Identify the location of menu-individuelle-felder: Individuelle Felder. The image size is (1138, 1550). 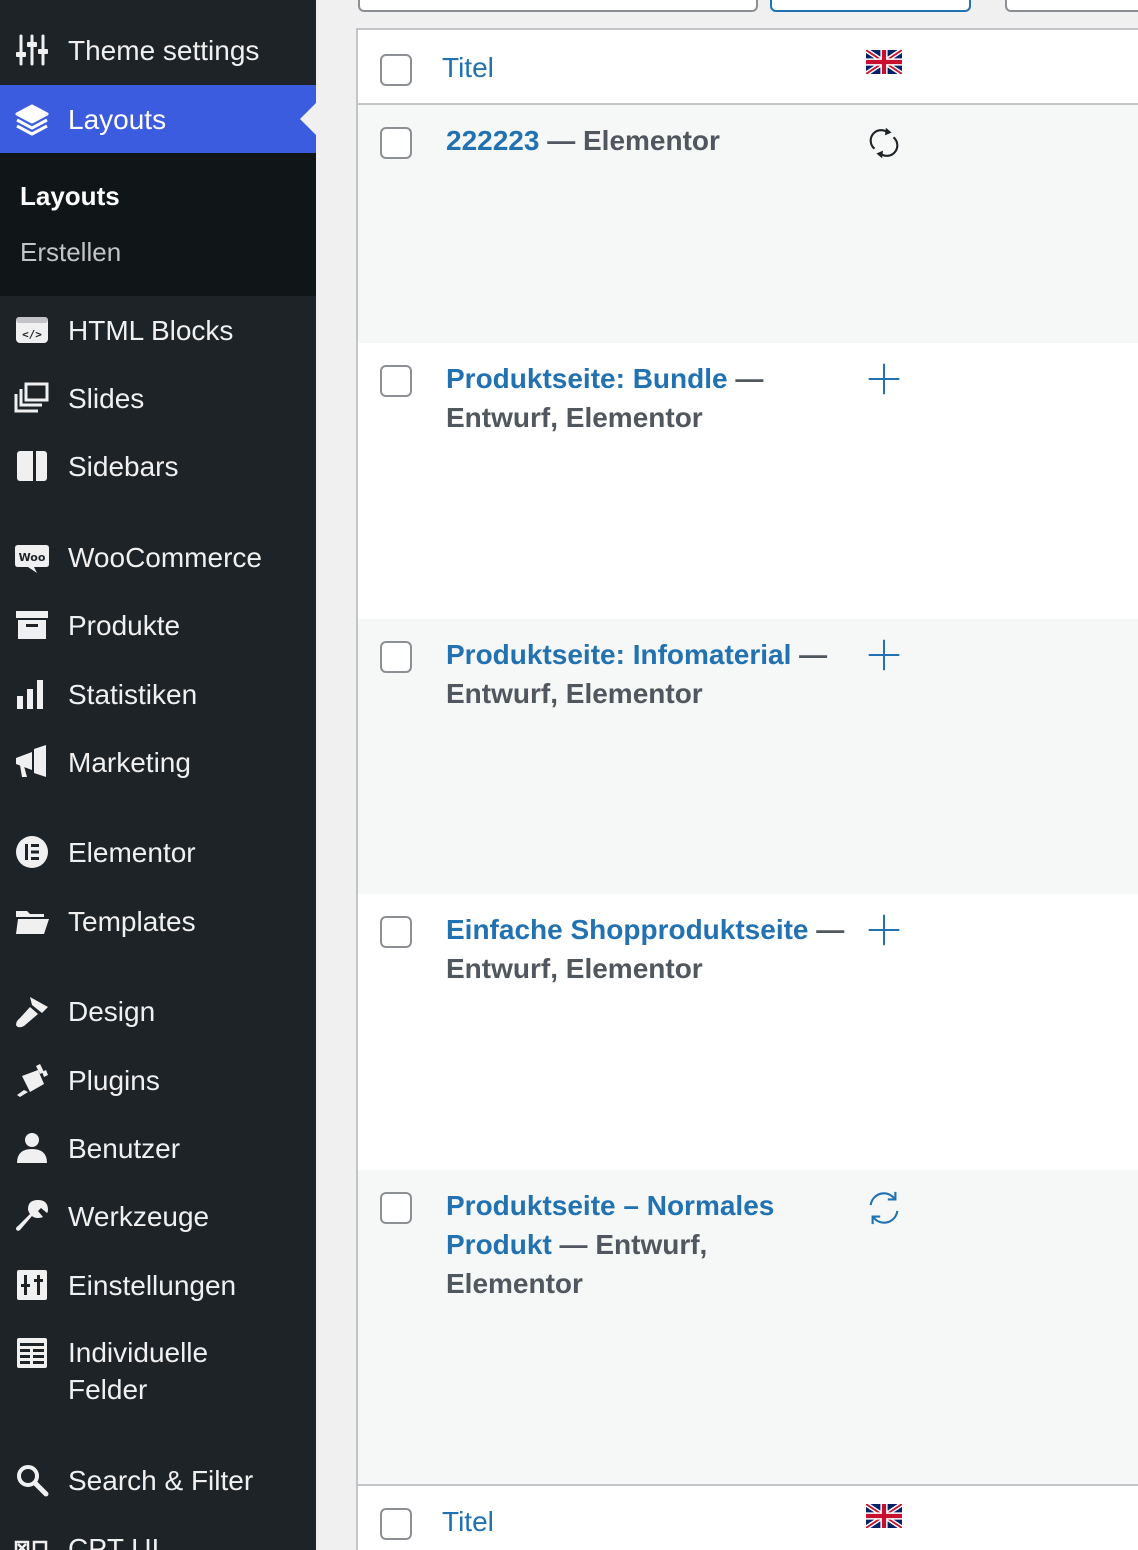
(158, 1365).